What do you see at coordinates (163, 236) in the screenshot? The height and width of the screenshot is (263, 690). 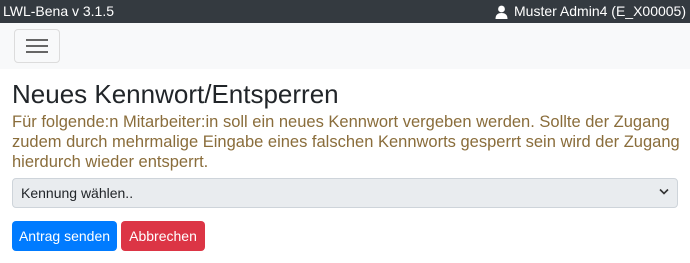 I see `cancel-button: Abbrechen` at bounding box center [163, 236].